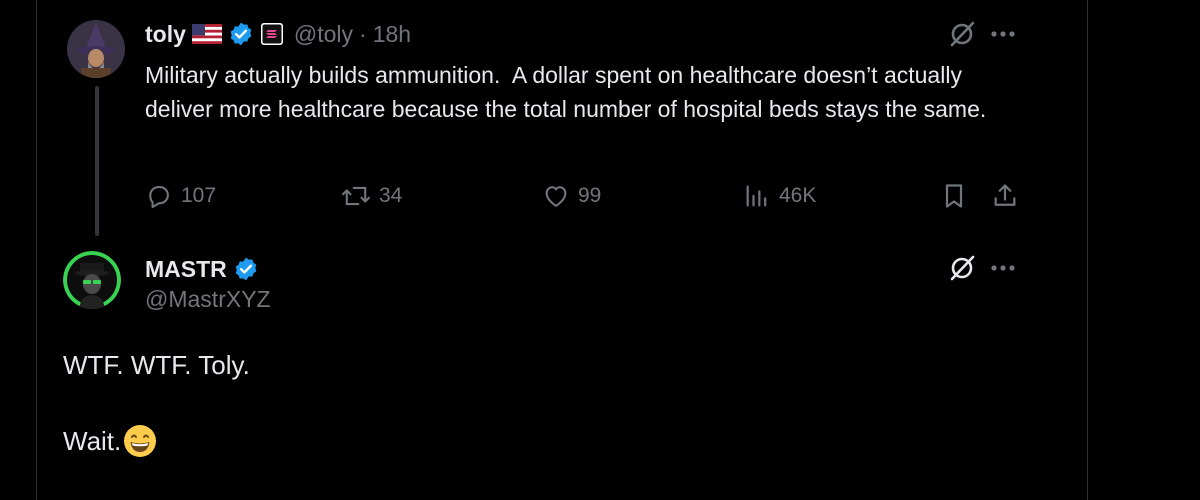 The image size is (1200, 500). I want to click on tweet-header-toly: toly @toly · 18h, so click(278, 34).